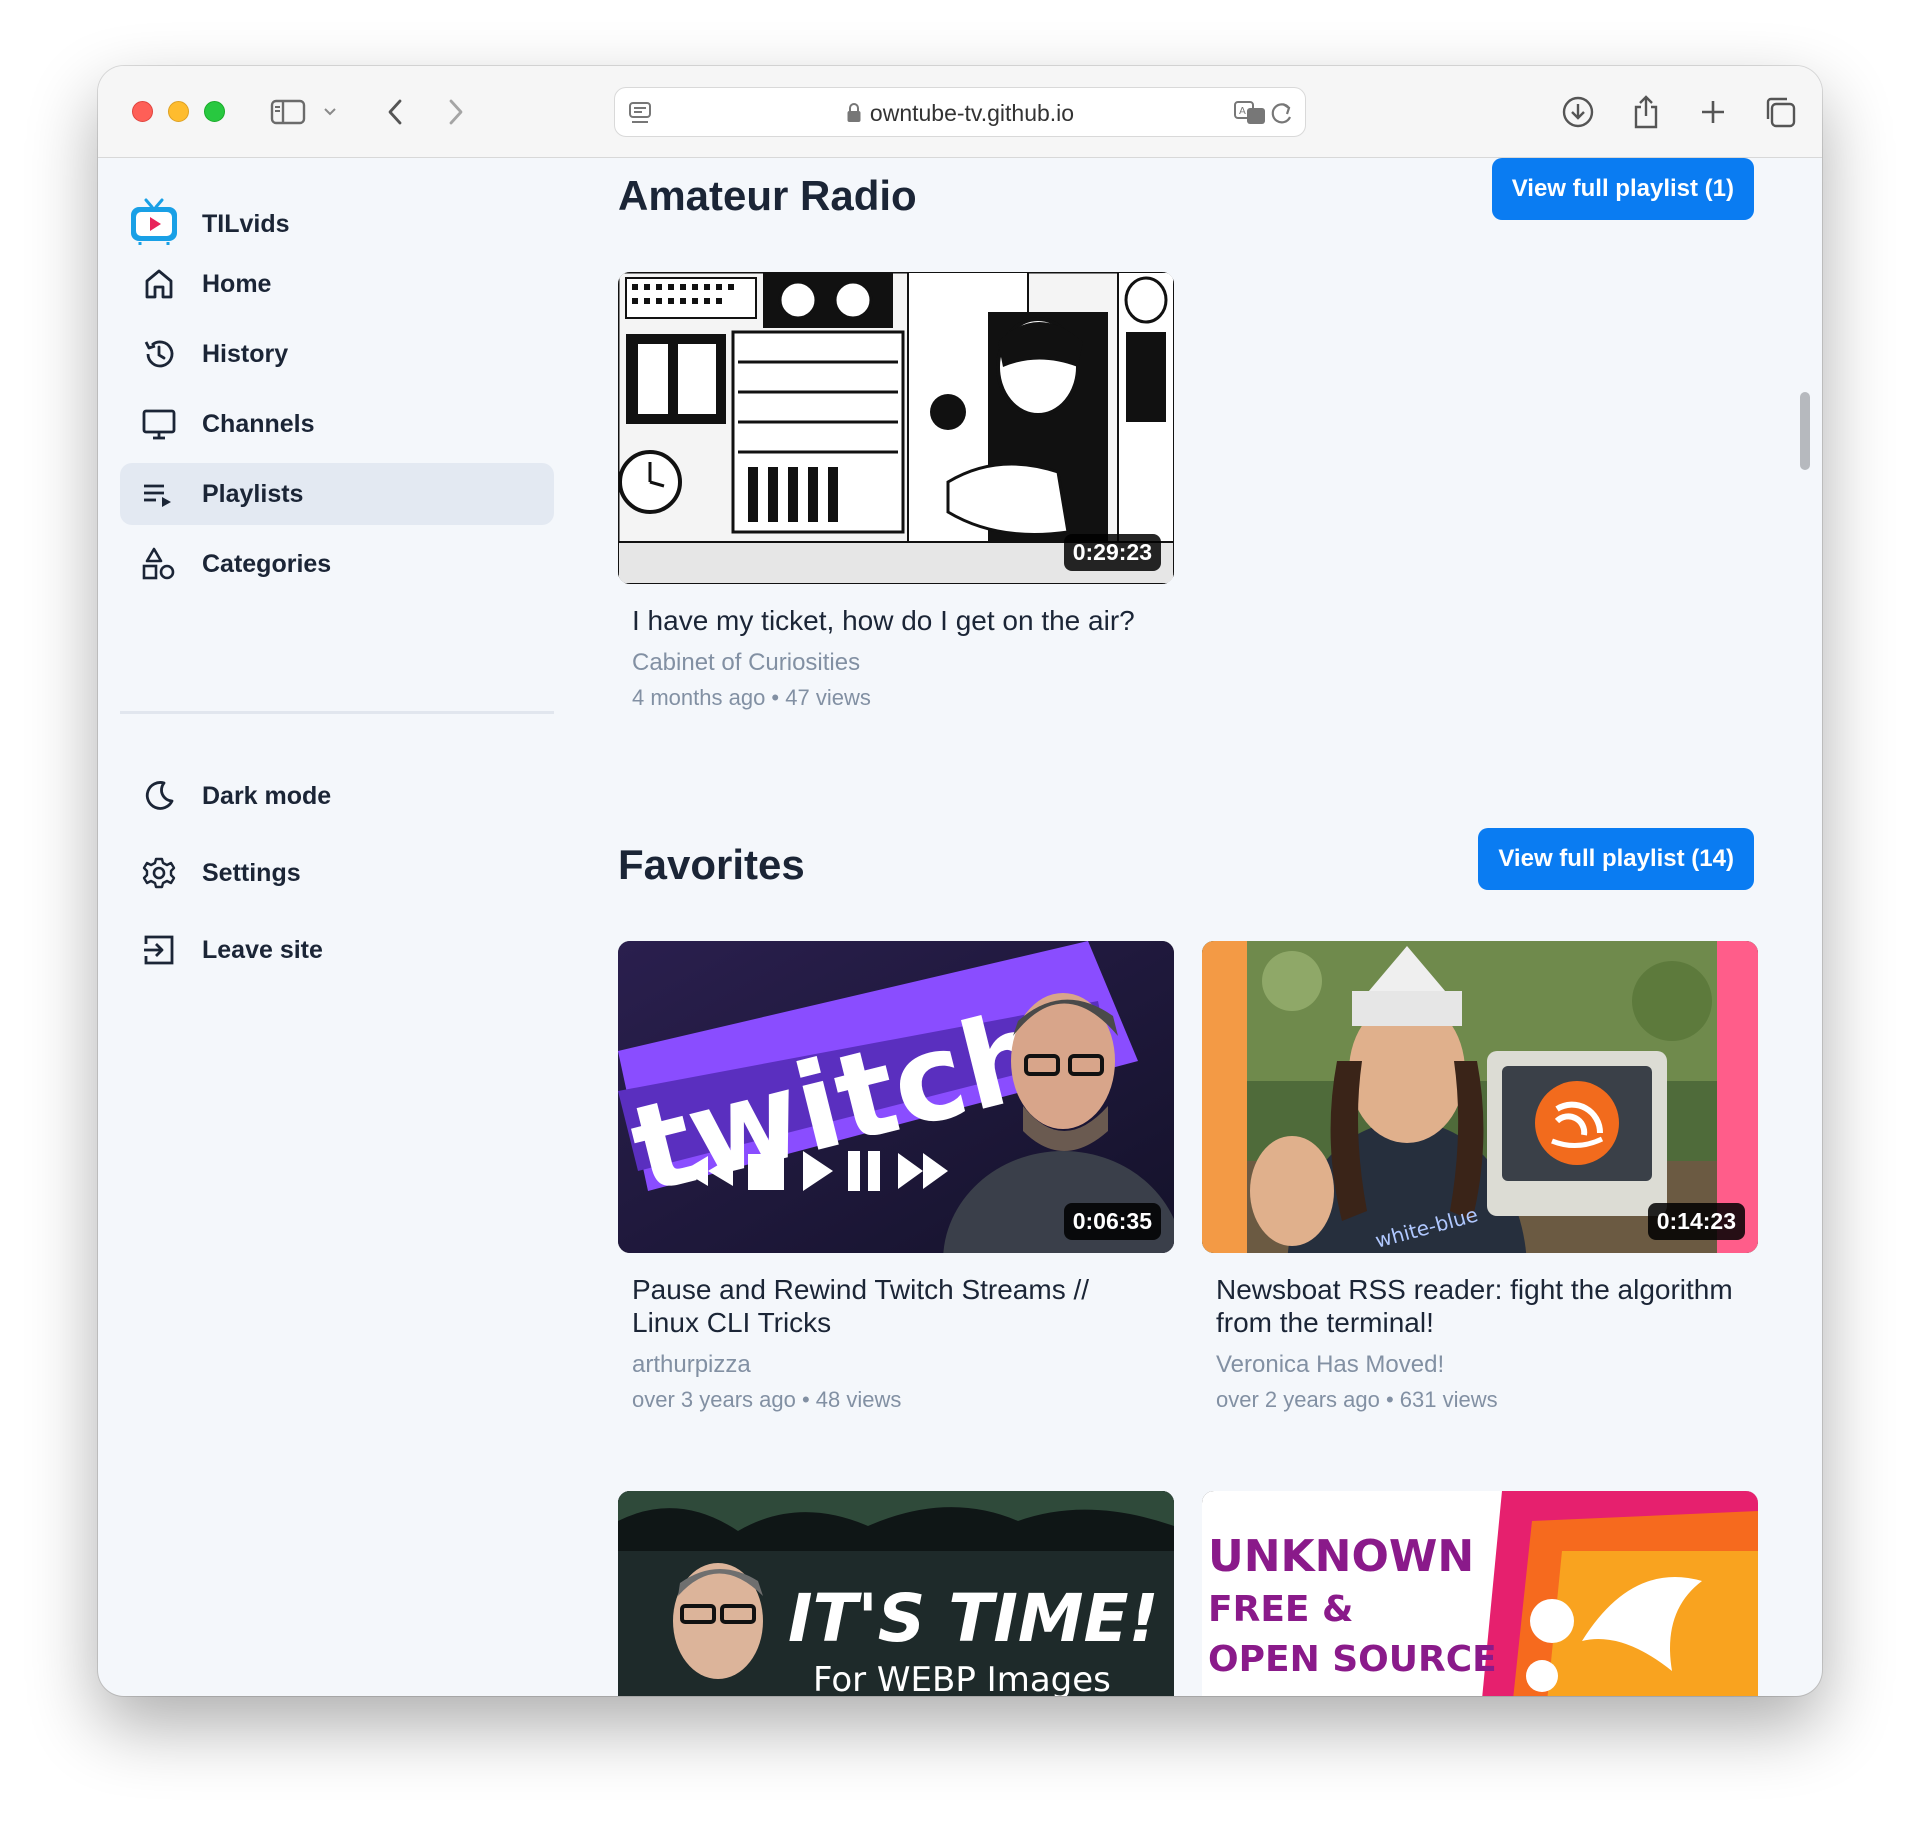 This screenshot has height=1825, width=1920. Describe the element at coordinates (337, 354) in the screenshot. I see `sidebar-item-history: History` at that location.